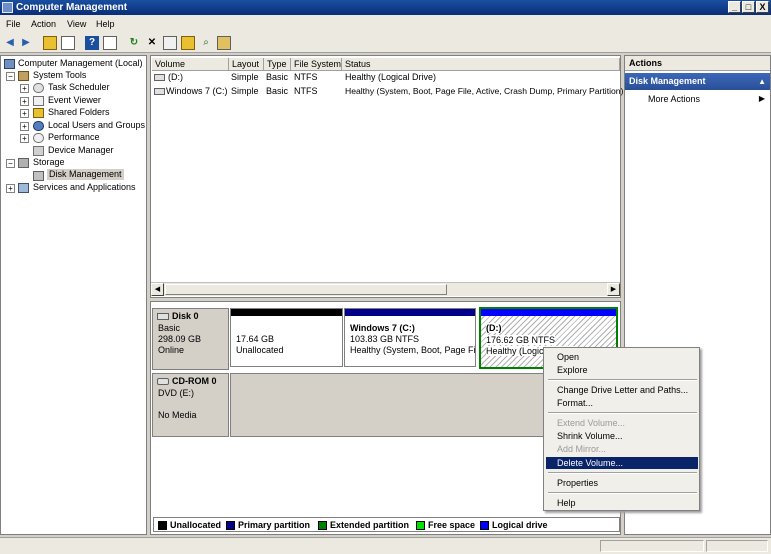  What do you see at coordinates (152, 43) in the screenshot?
I see `delete-icon: ✕` at bounding box center [152, 43].